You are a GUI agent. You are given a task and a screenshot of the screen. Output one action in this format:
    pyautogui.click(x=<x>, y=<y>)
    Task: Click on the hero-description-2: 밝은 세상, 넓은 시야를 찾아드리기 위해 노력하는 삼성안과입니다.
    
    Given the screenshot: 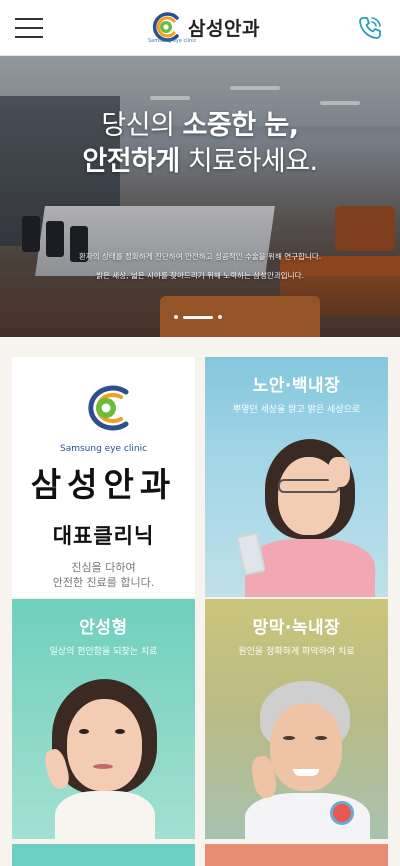 What is the action you would take?
    pyautogui.click(x=200, y=275)
    